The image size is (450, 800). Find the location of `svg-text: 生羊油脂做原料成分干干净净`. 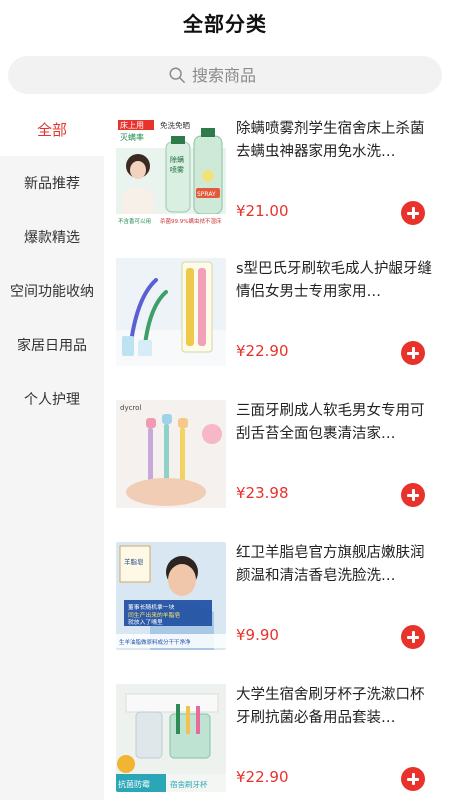

svg-text: 生羊油脂做原料成分干干净净 is located at coordinates (155, 642).